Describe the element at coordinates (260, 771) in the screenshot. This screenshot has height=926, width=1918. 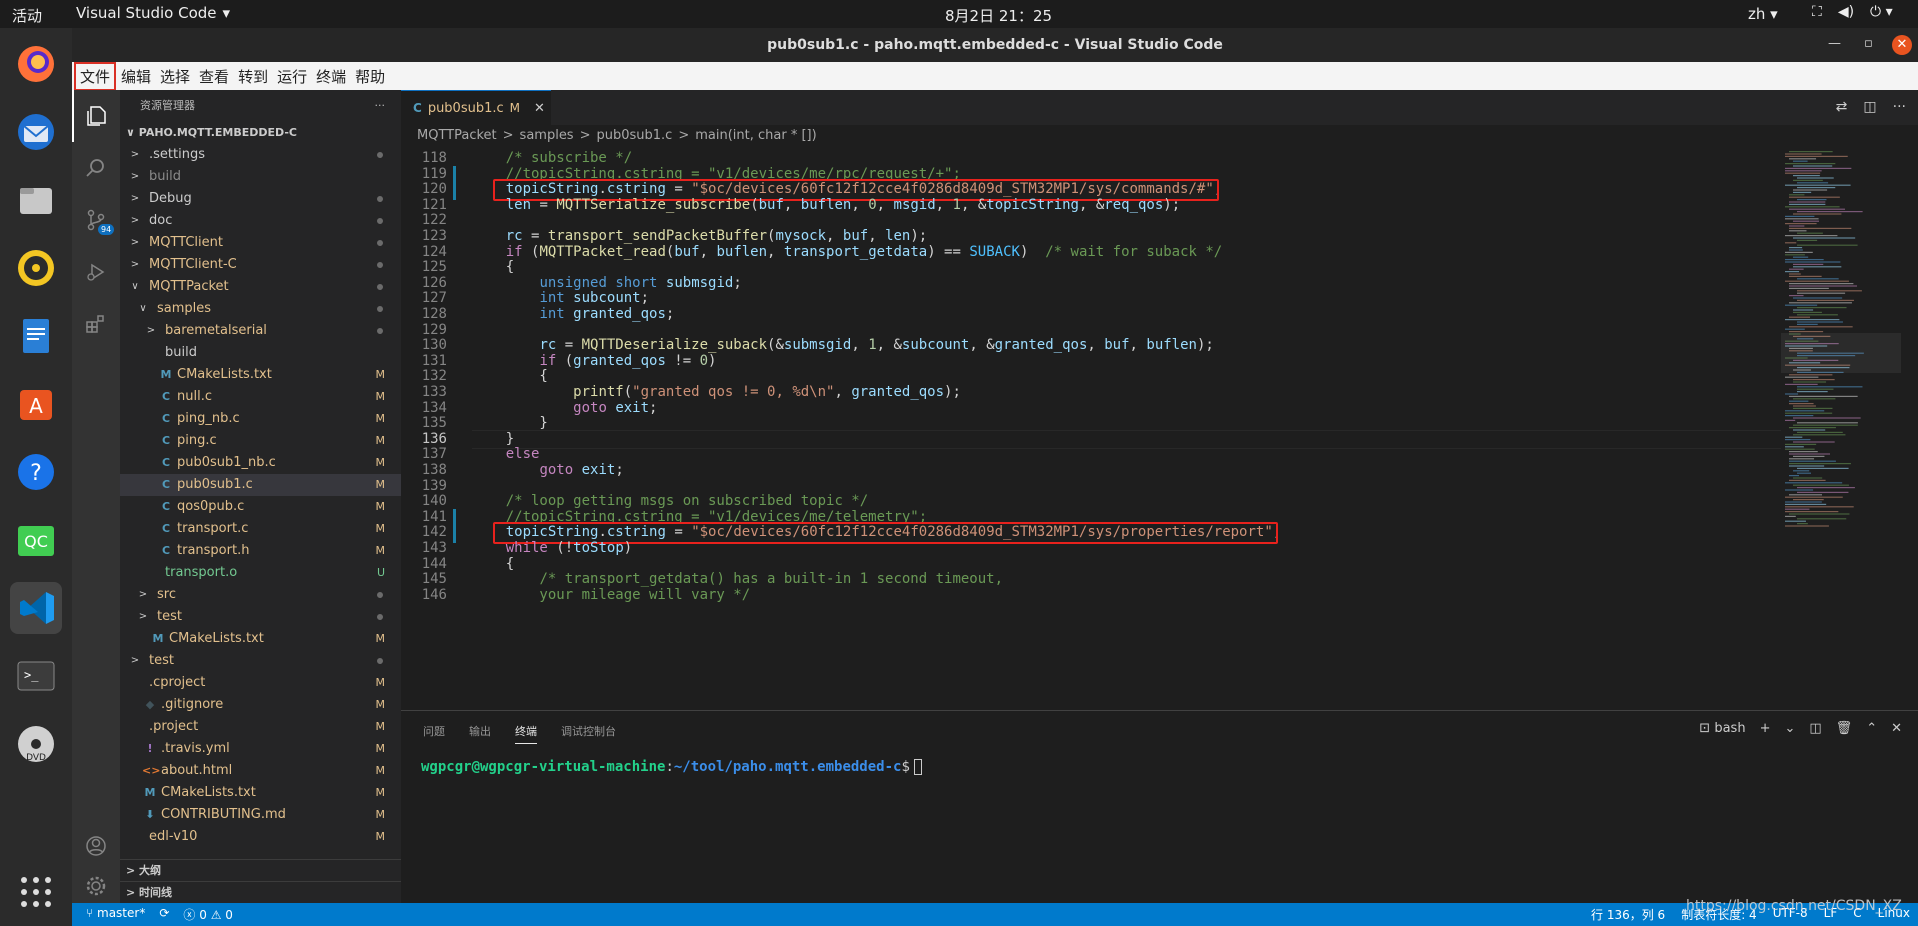
I see `tree-file: <> about.html M` at that location.